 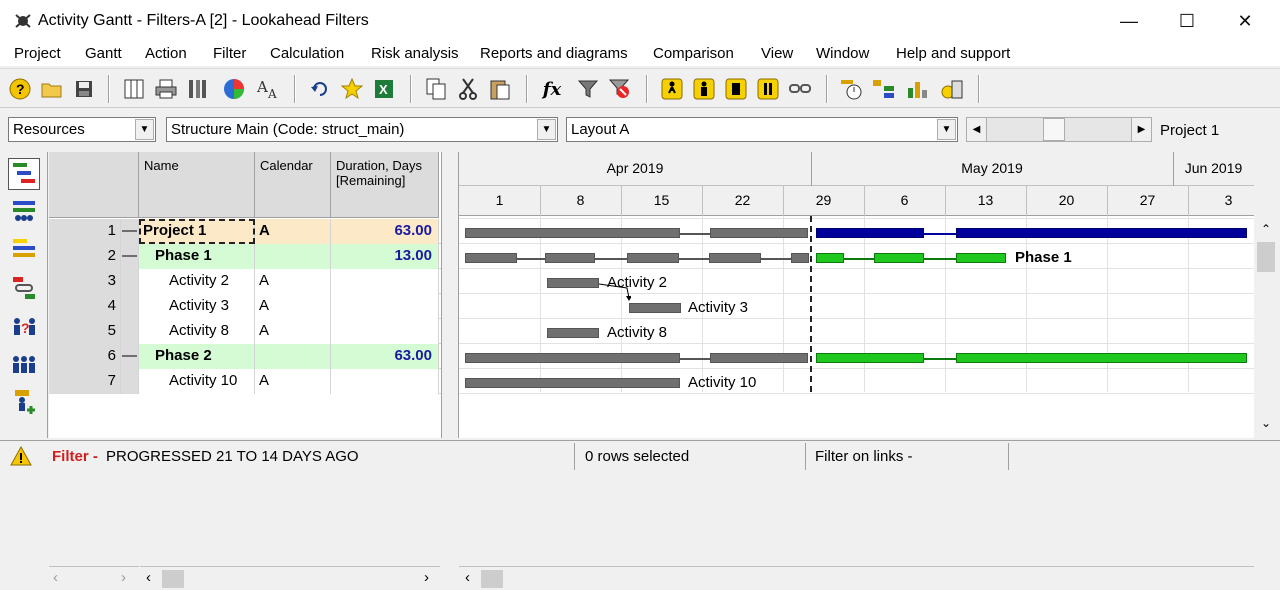 I want to click on row-number: 5, so click(x=85, y=331).